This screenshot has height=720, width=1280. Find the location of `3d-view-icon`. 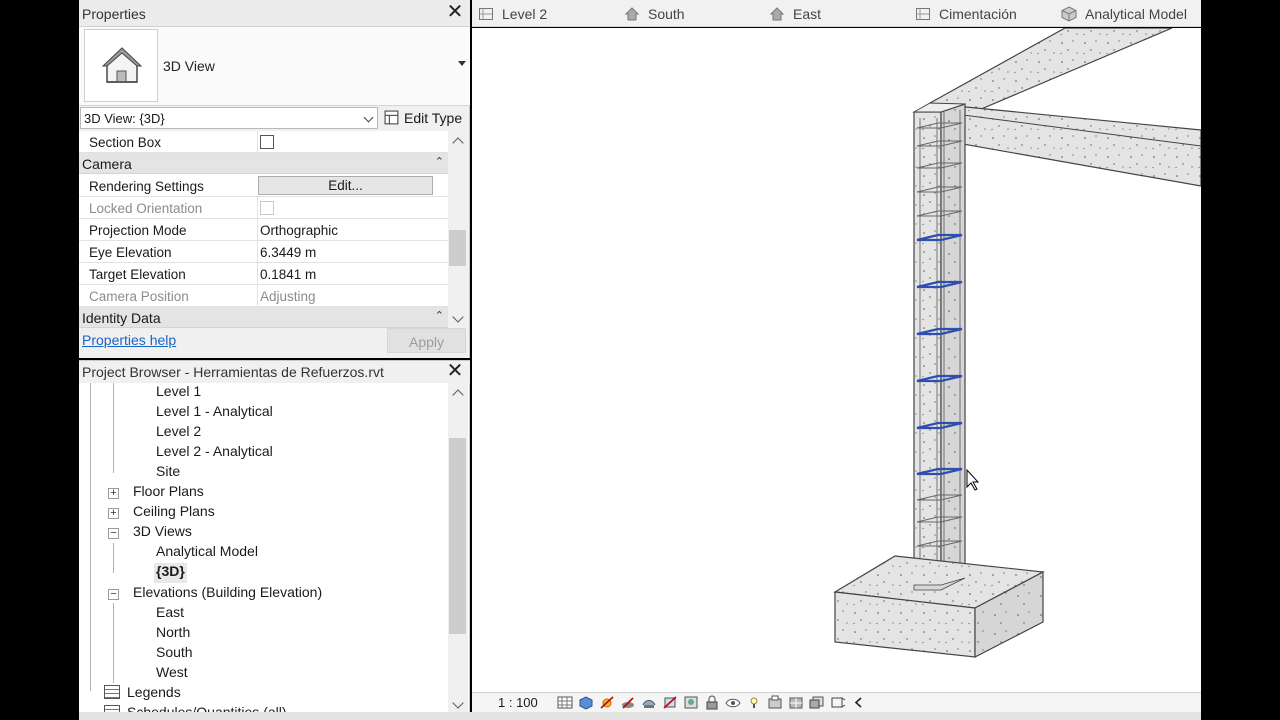

3d-view-icon is located at coordinates (1069, 13).